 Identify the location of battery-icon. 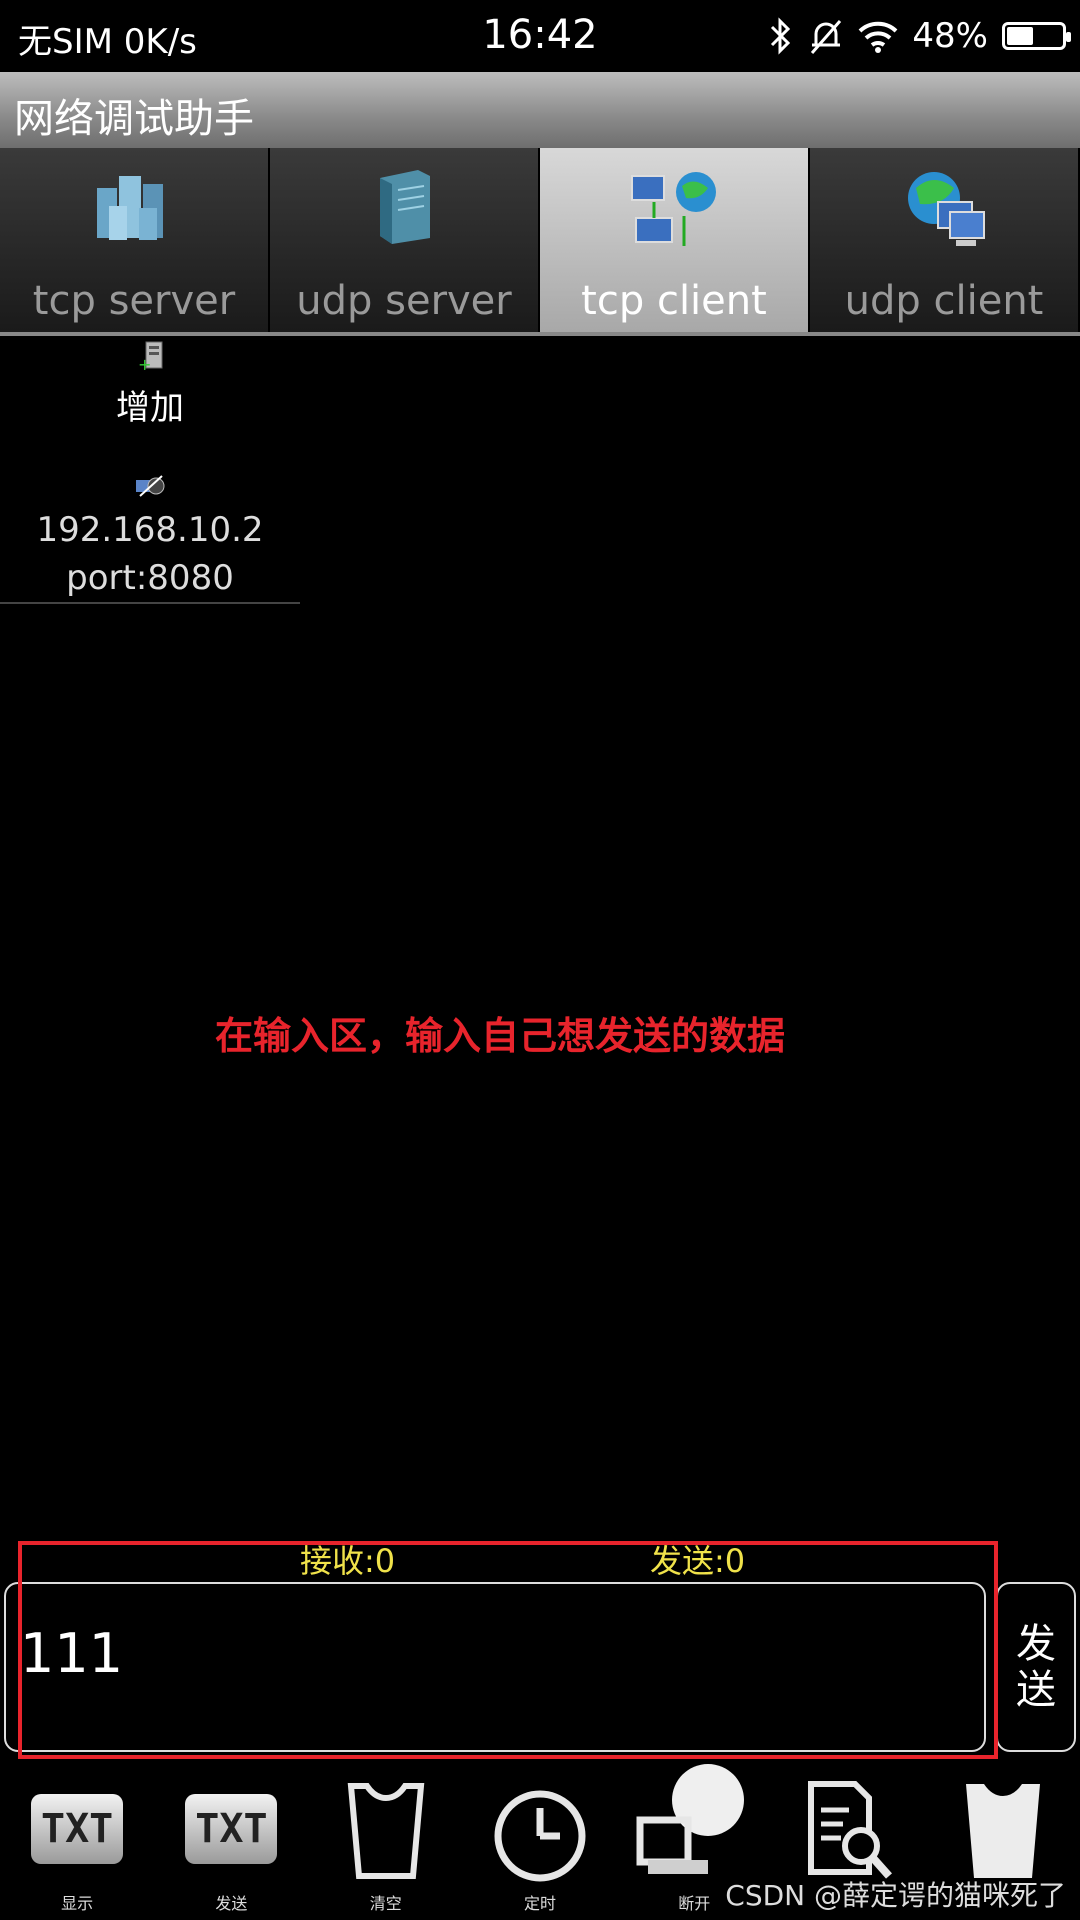
(1036, 36).